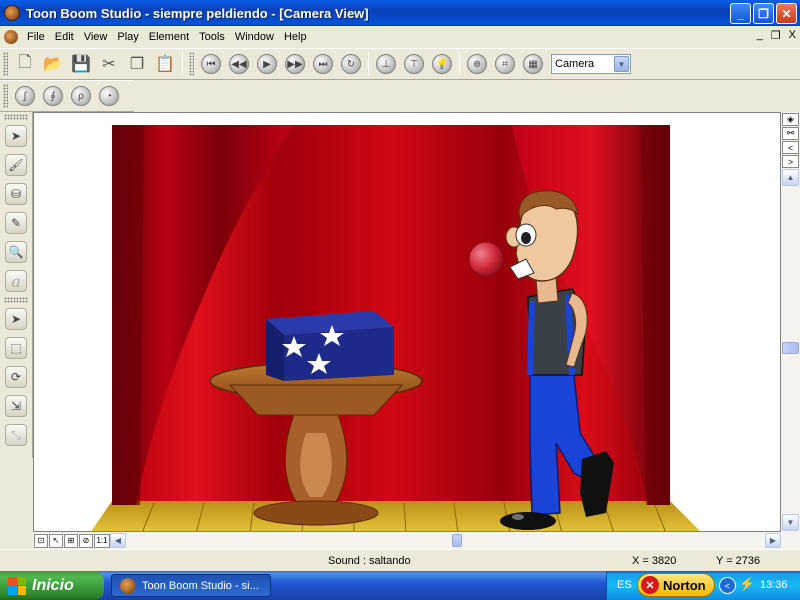 This screenshot has height=600, width=800. I want to click on onion-skin-previous-button: ⊥, so click(386, 64).